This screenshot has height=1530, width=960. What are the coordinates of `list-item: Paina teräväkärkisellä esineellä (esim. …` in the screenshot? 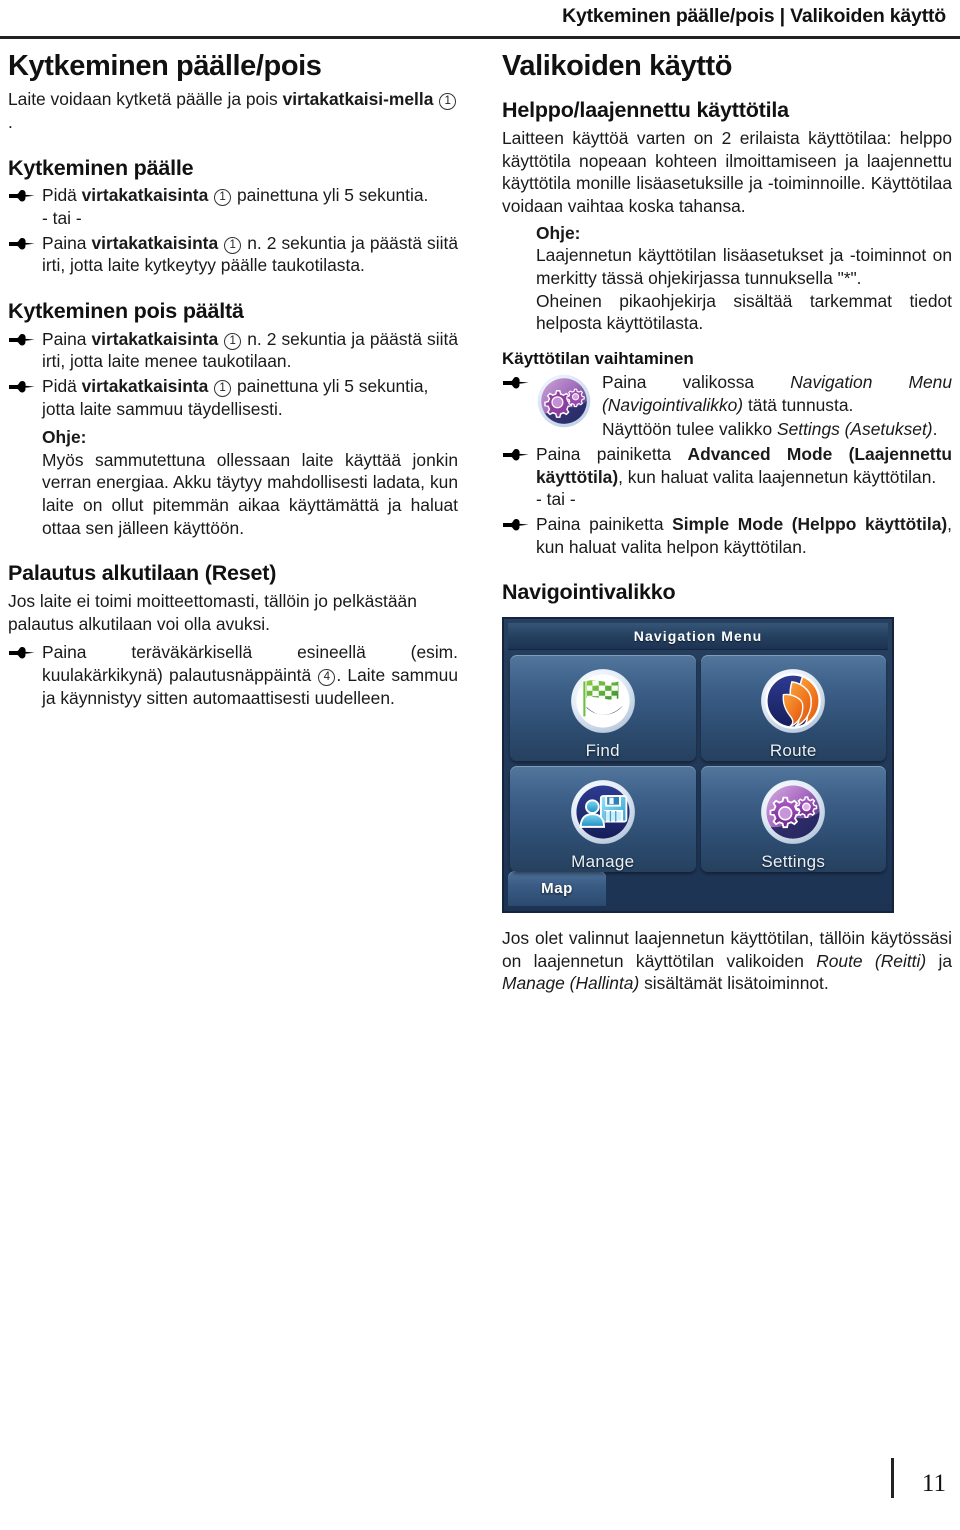 It's located at (233, 675).